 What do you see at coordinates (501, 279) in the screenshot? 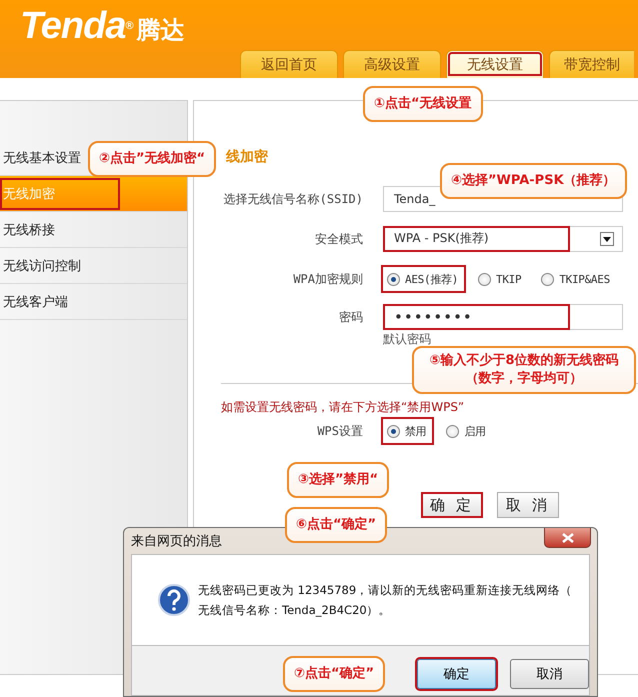
I see `radio-option: TKIP` at bounding box center [501, 279].